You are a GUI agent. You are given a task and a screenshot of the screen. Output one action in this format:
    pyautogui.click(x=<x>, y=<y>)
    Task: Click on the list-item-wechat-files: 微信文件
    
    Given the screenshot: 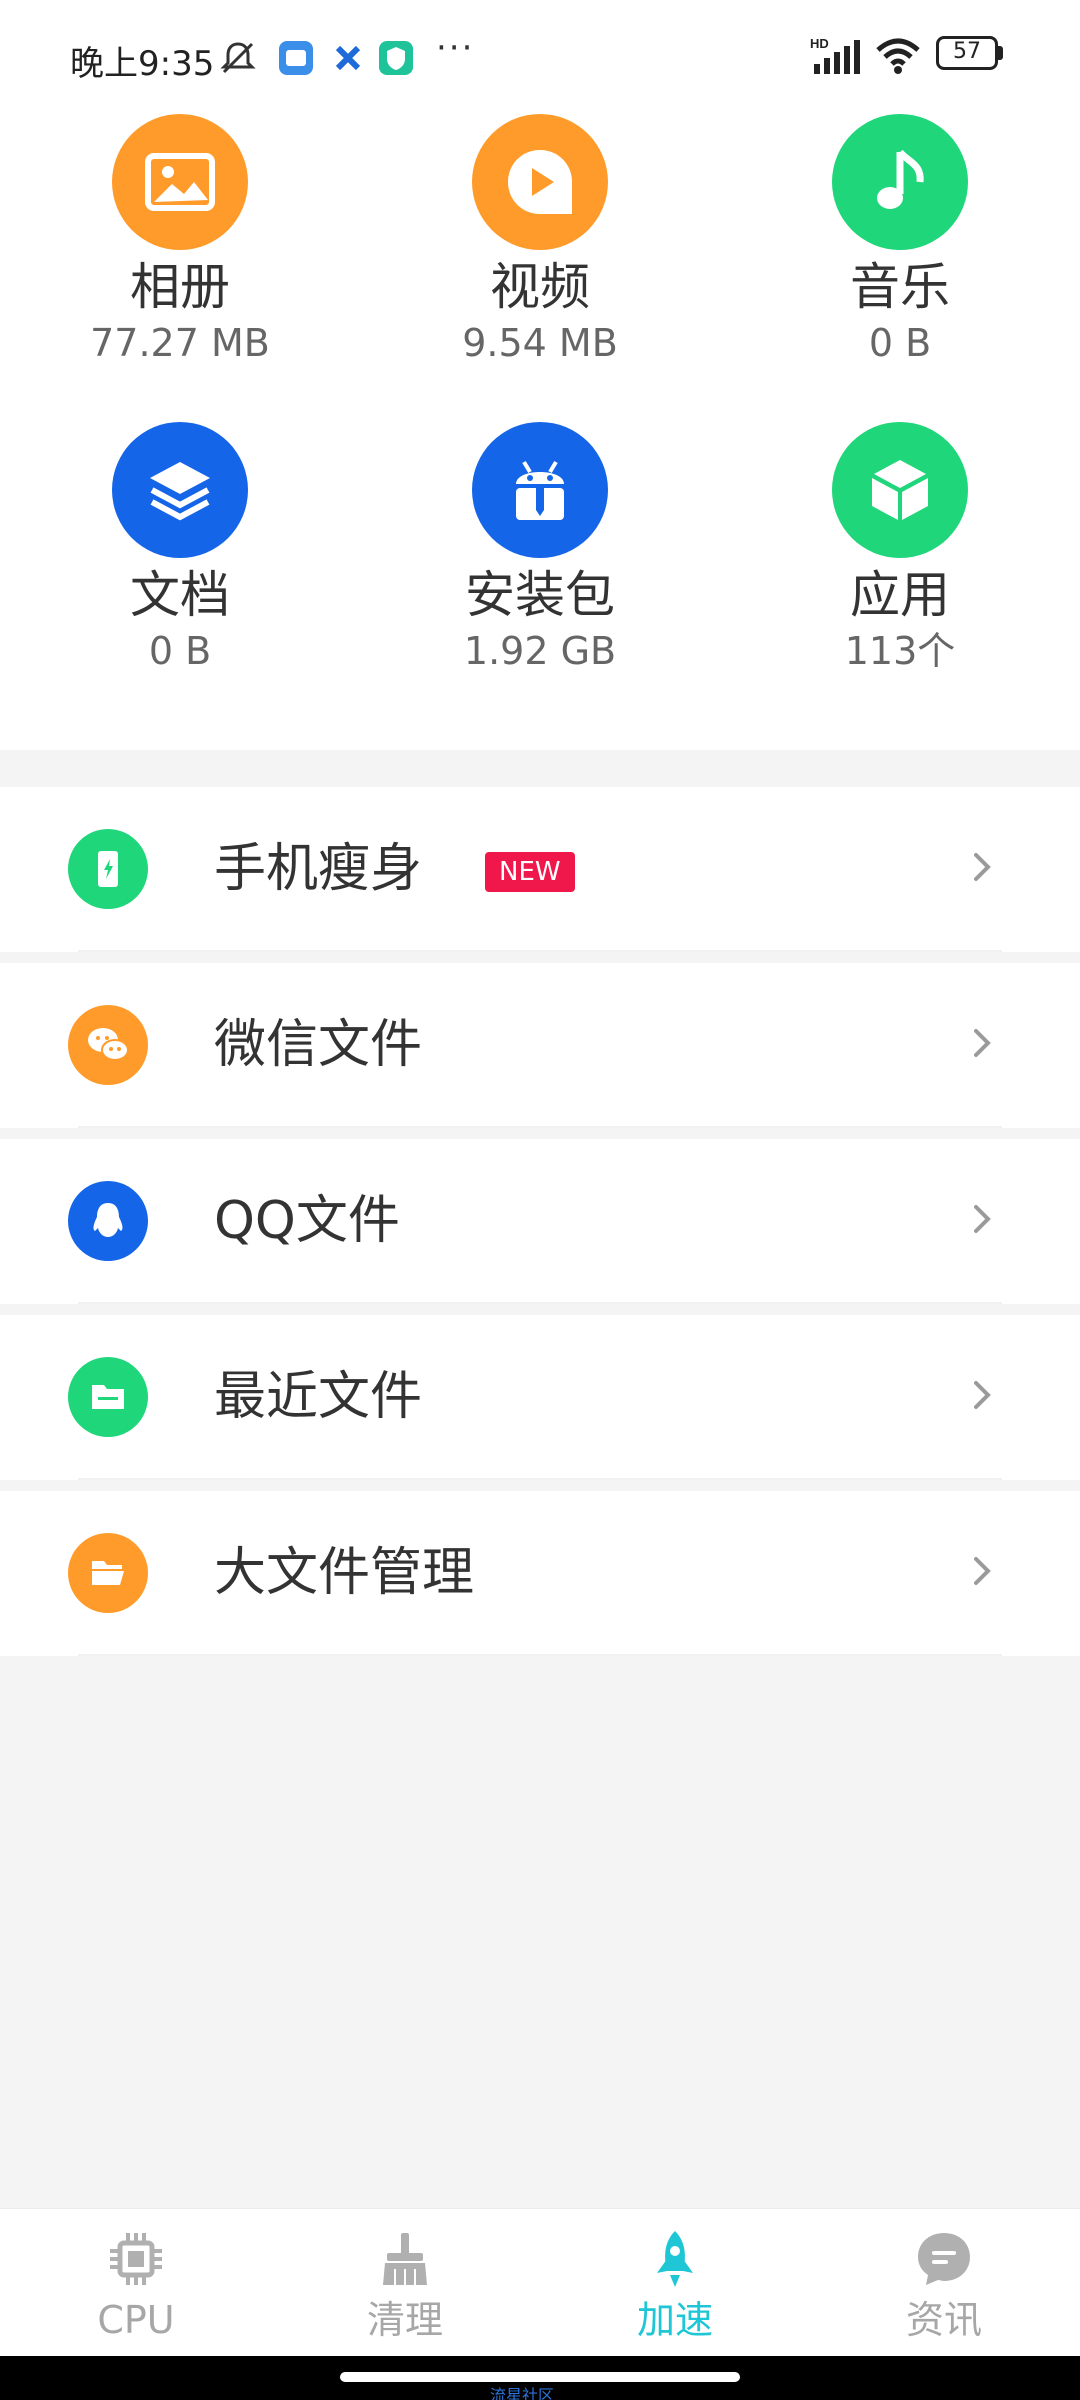 What is the action you would take?
    pyautogui.click(x=540, y=1045)
    